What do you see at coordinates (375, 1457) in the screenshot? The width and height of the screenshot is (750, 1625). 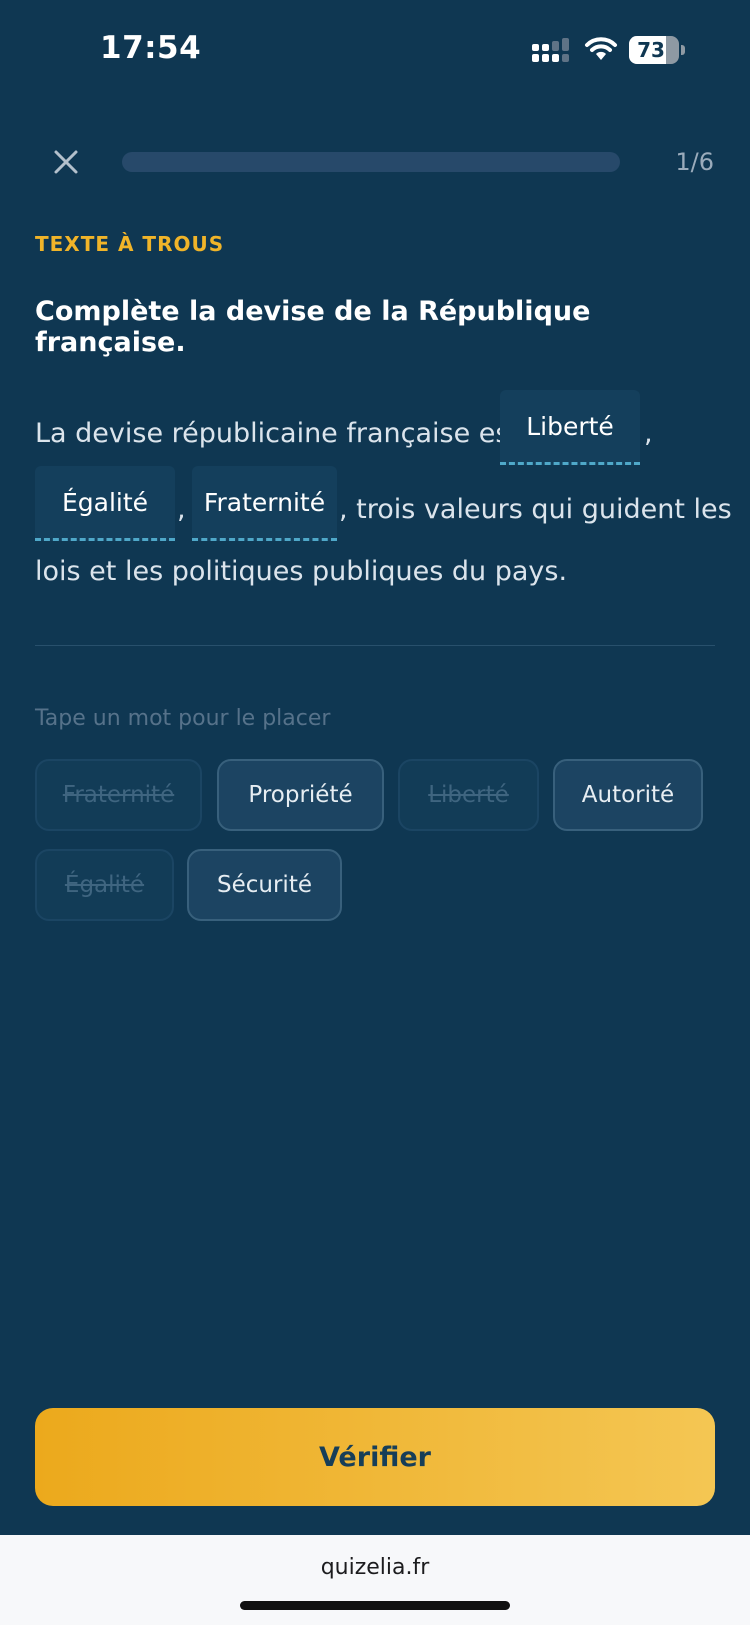 I see `verify-button: Vérifier` at bounding box center [375, 1457].